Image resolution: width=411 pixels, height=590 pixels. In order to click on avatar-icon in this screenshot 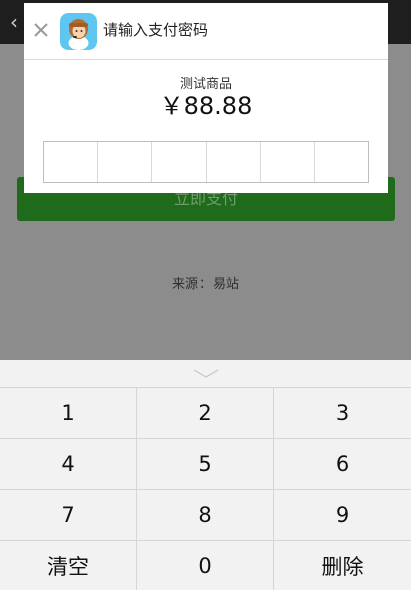, I will do `click(78, 31)`.